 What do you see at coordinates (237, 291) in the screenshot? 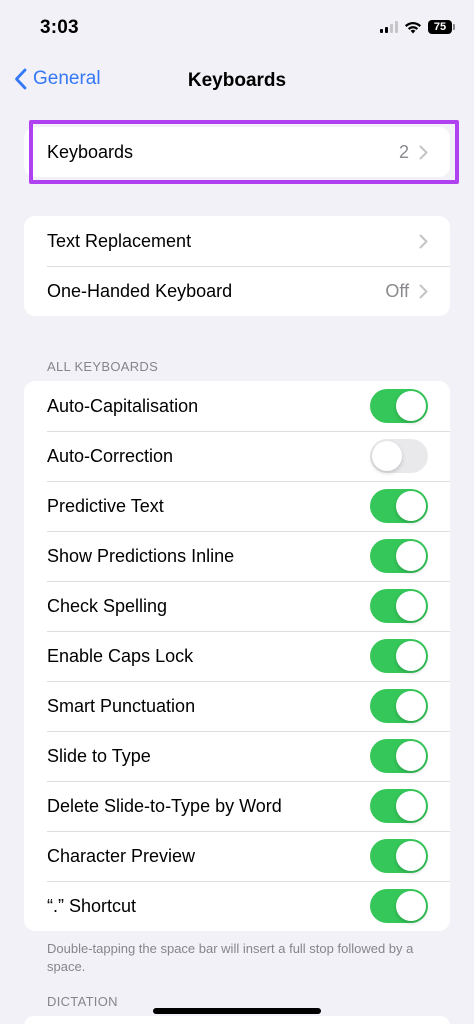
I see `one-handed-keyboard-row: One-Handed Keyboard Off` at bounding box center [237, 291].